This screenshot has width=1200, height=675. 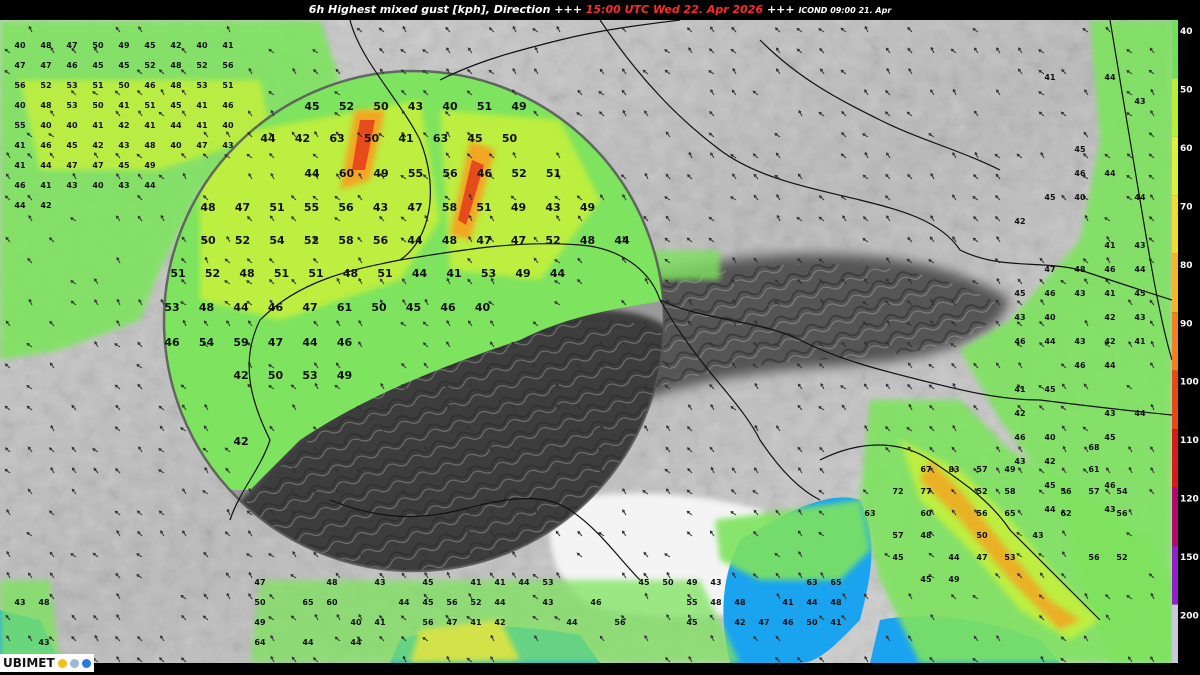 What do you see at coordinates (1186, 341) in the screenshot?
I see `color-legend: 40 50 60 70 80 90 100 110 120 150 200` at bounding box center [1186, 341].